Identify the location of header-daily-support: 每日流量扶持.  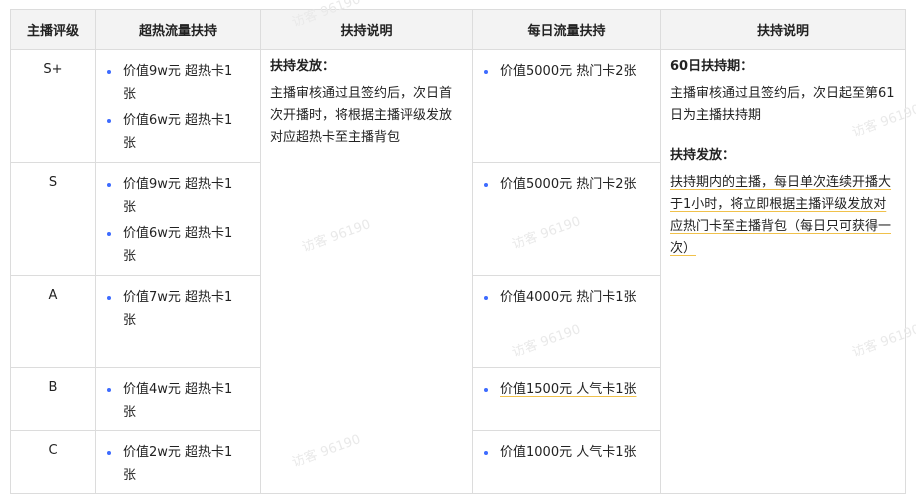
(566, 29).